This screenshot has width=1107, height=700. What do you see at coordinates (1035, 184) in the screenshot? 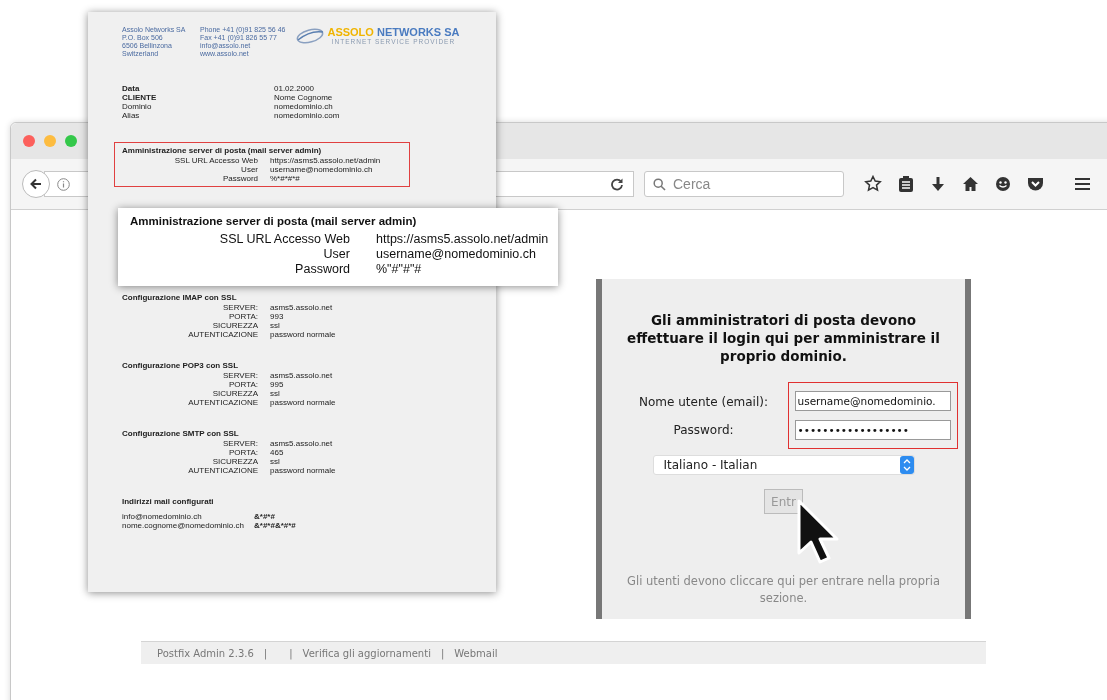
I see `pocket-icon` at bounding box center [1035, 184].